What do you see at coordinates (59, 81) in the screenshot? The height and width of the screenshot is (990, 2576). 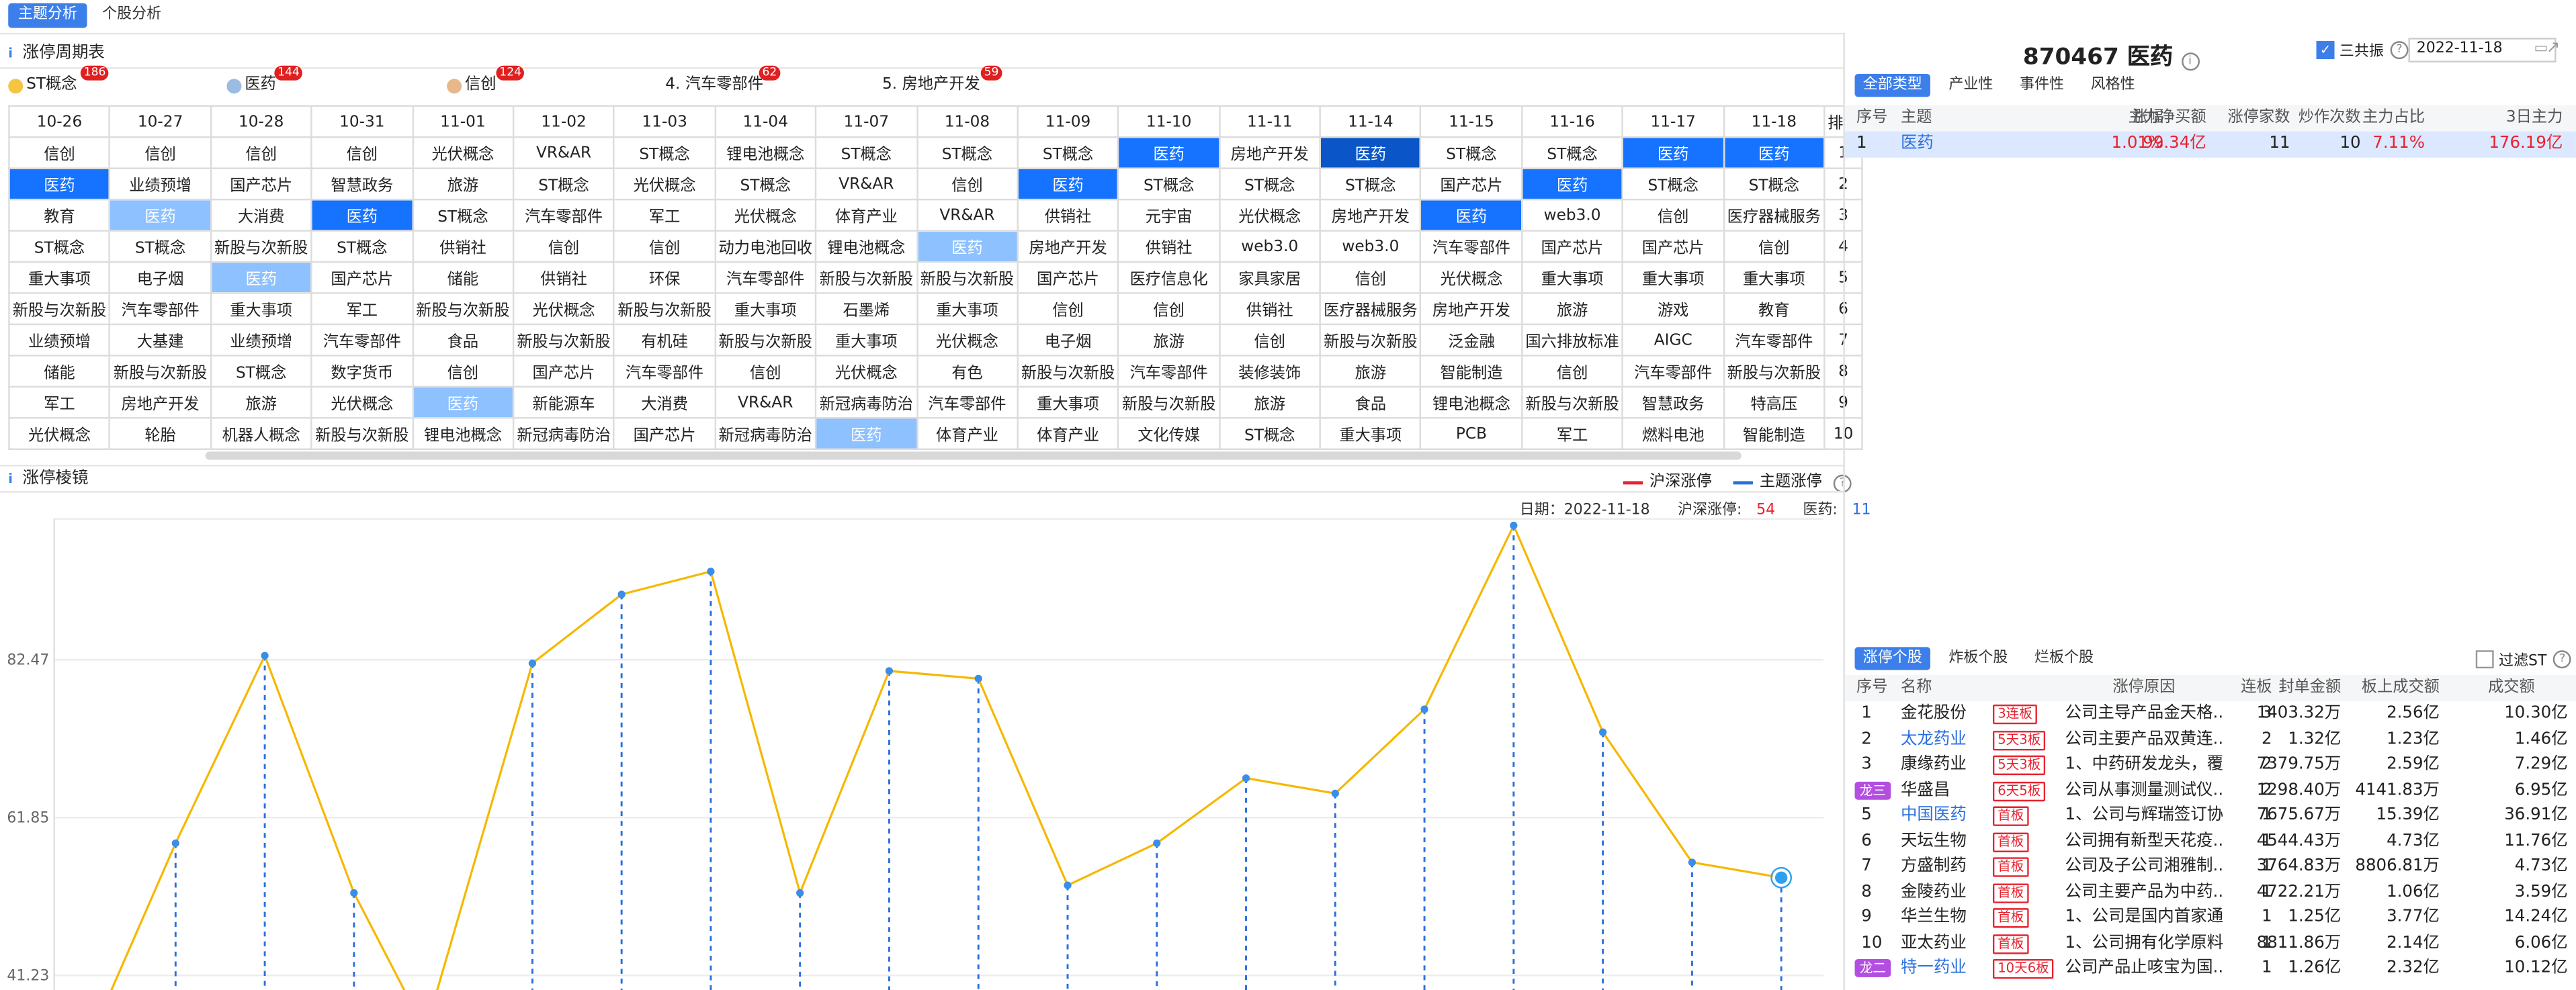 I see `leader-item: ST概念 186` at bounding box center [59, 81].